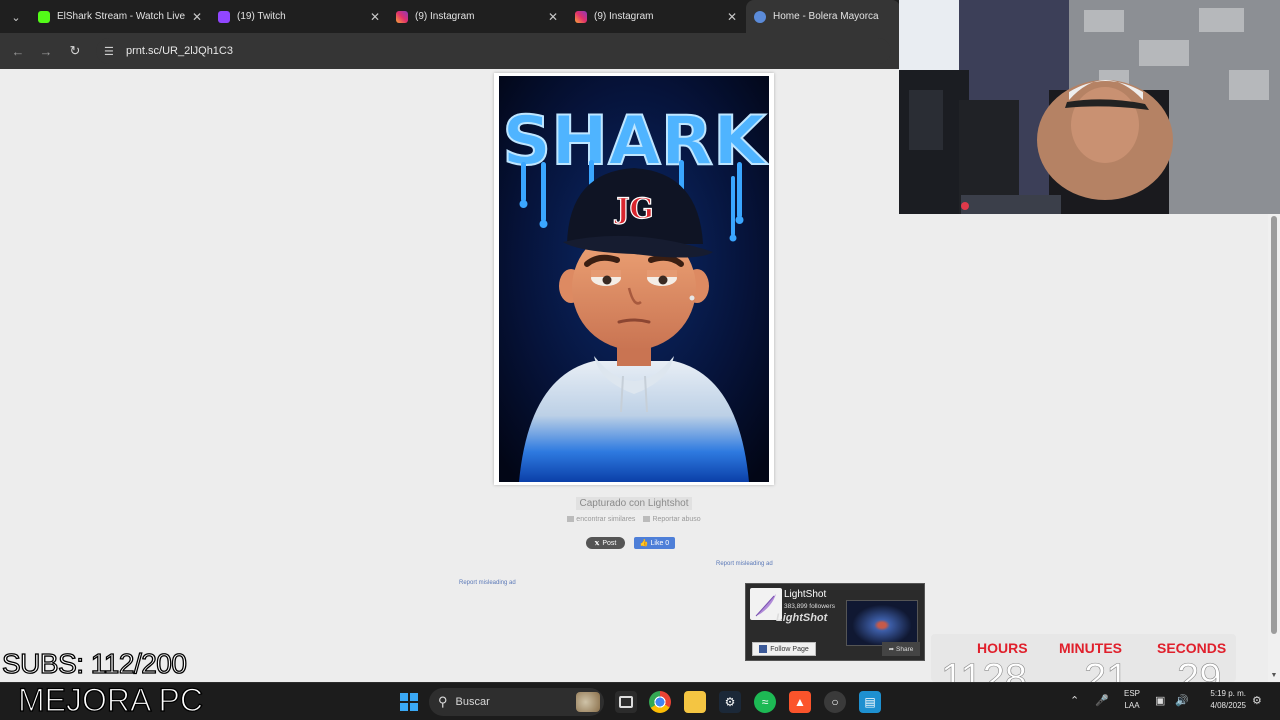  Describe the element at coordinates (656, 16) in the screenshot. I see `tab-instagram-2: (9) Instagram ✕` at that location.